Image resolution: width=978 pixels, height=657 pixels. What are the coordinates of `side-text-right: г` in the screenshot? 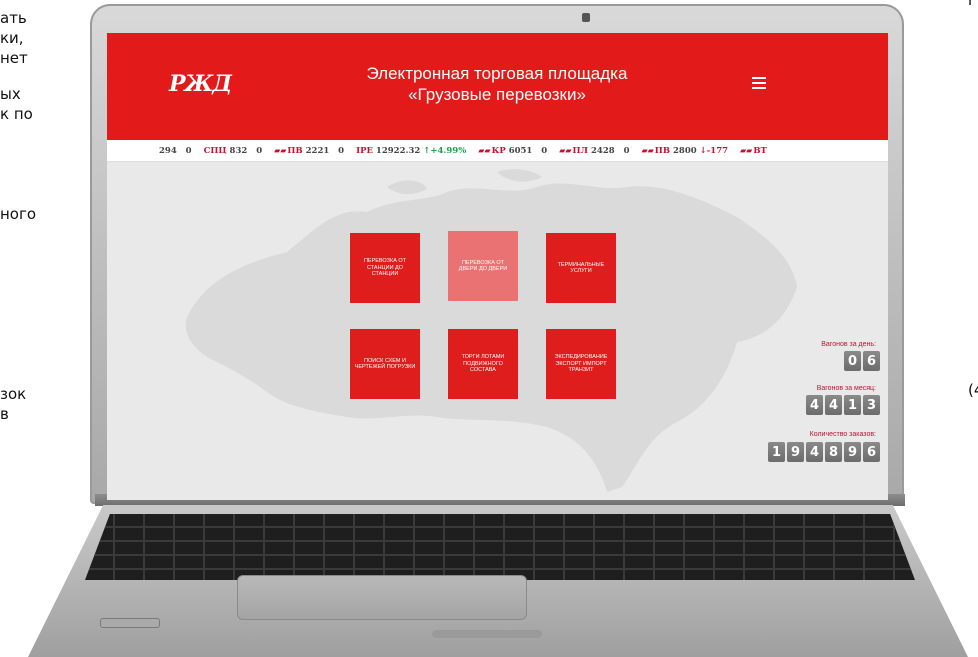 It's located at (973, 5).